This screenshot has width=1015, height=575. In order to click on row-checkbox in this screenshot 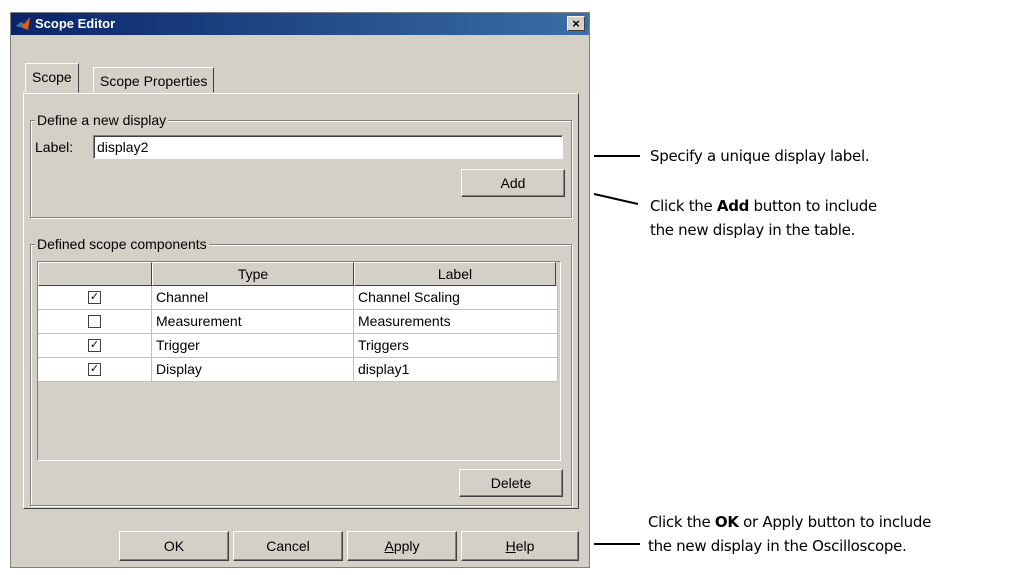, I will do `click(94, 321)`.